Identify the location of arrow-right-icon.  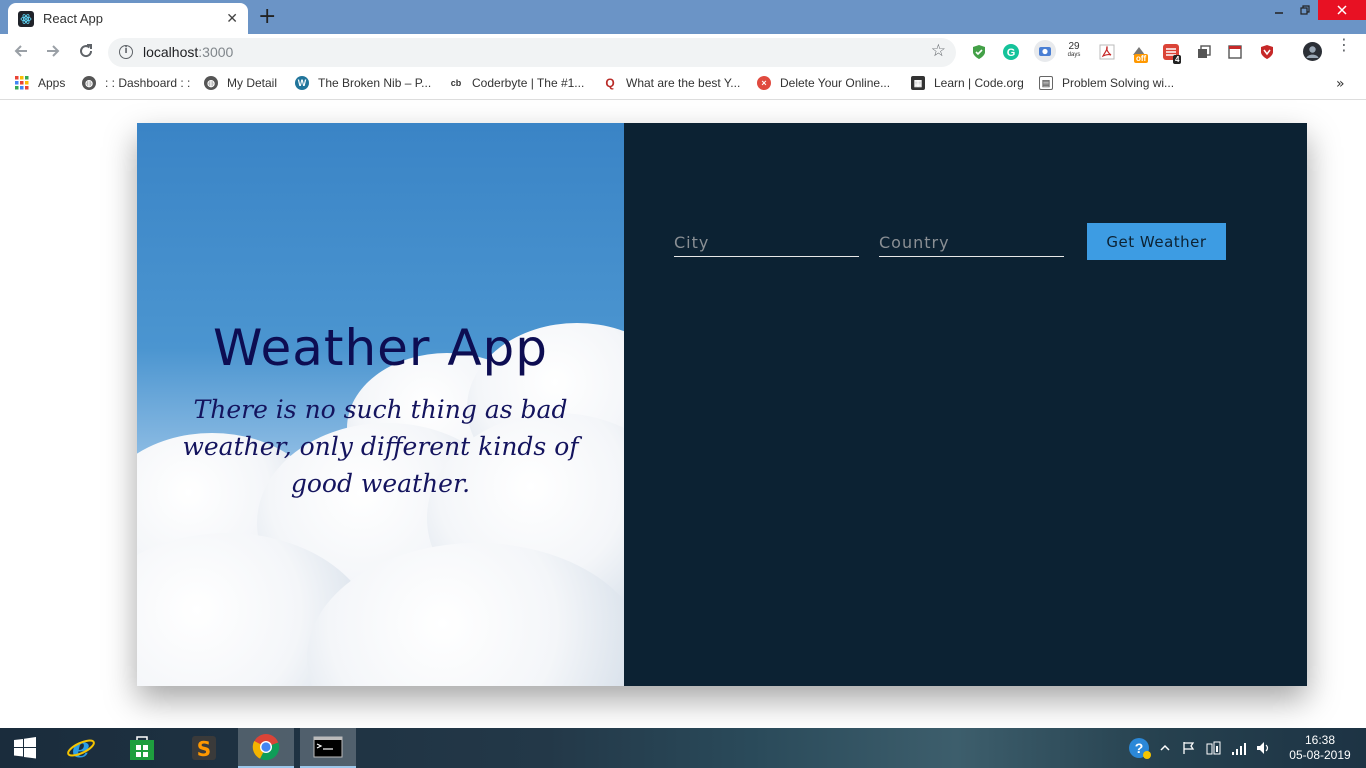
(53, 51).